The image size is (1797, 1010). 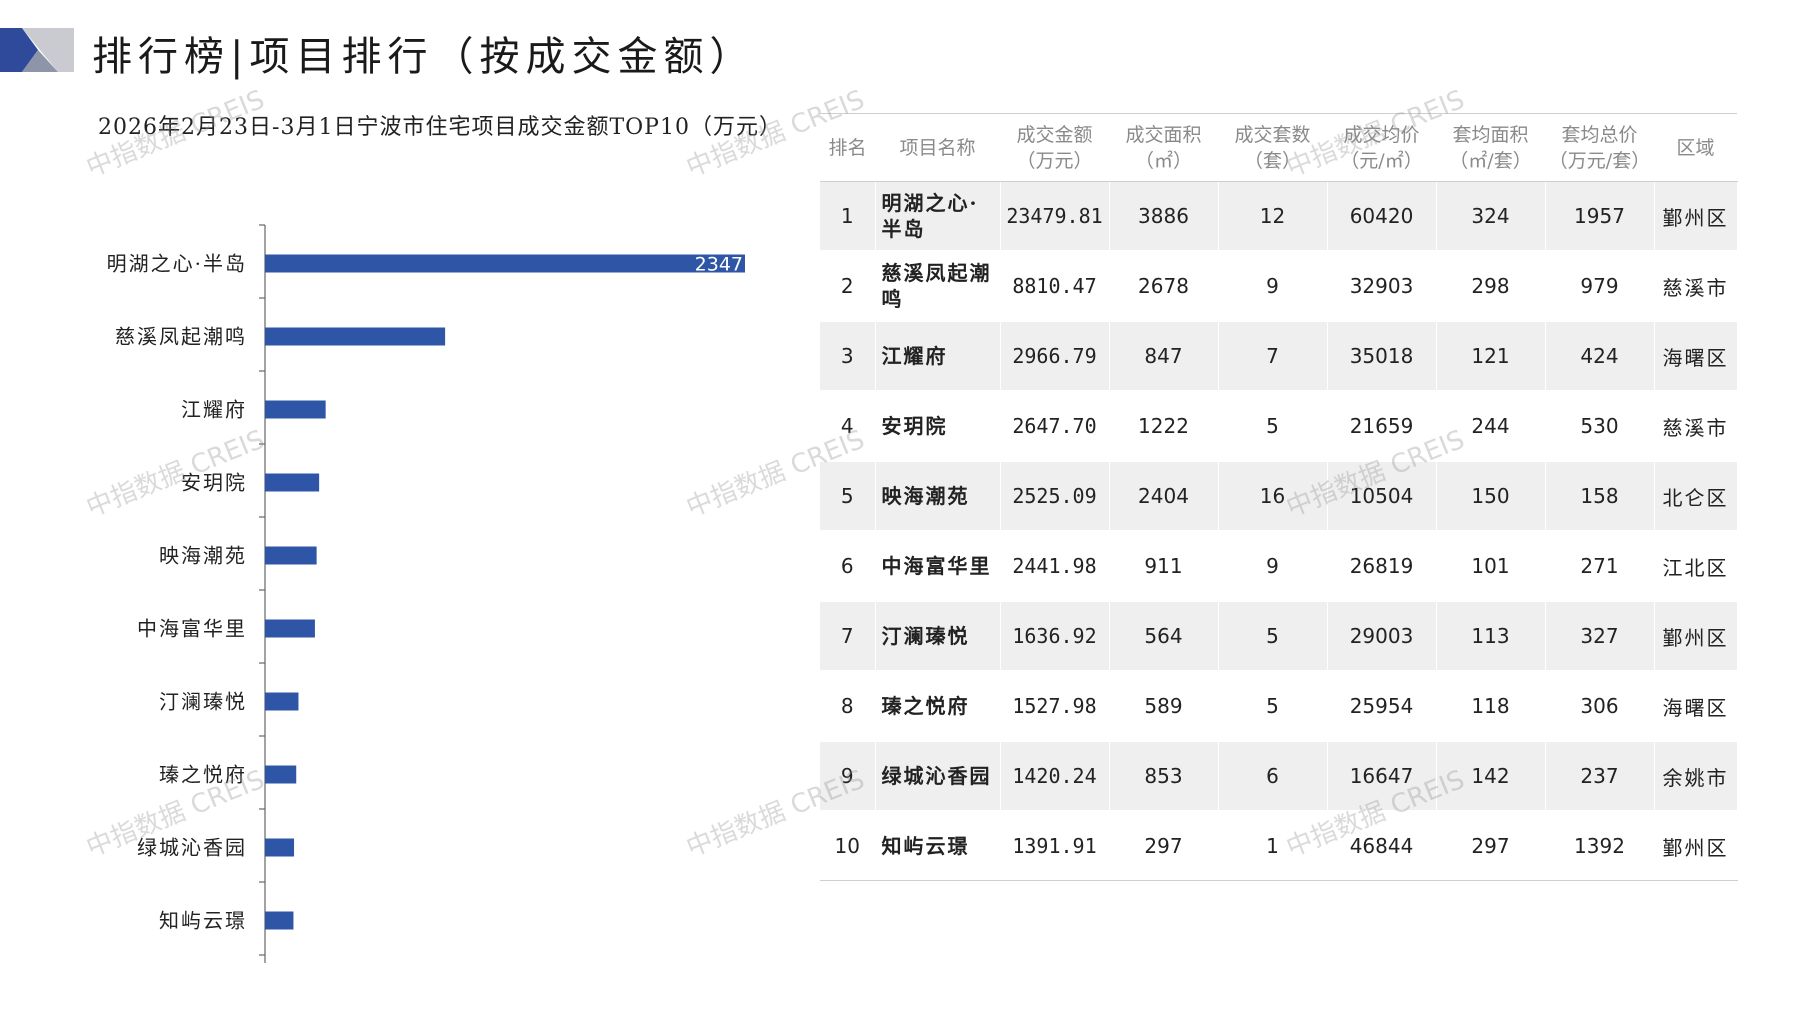 I want to click on cell-avg-total: 424, so click(x=1600, y=356).